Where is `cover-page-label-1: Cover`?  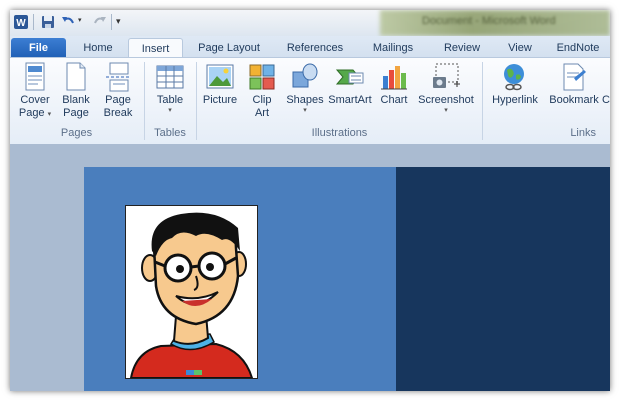
cover-page-label-1: Cover is located at coordinates (35, 100).